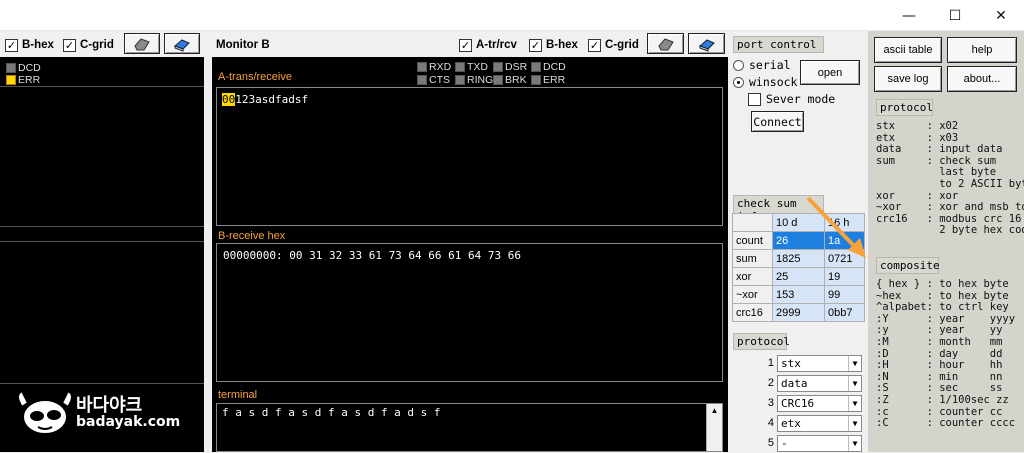 Image resolution: width=1024 pixels, height=453 pixels. I want to click on monitor-b-clear-button, so click(665, 43).